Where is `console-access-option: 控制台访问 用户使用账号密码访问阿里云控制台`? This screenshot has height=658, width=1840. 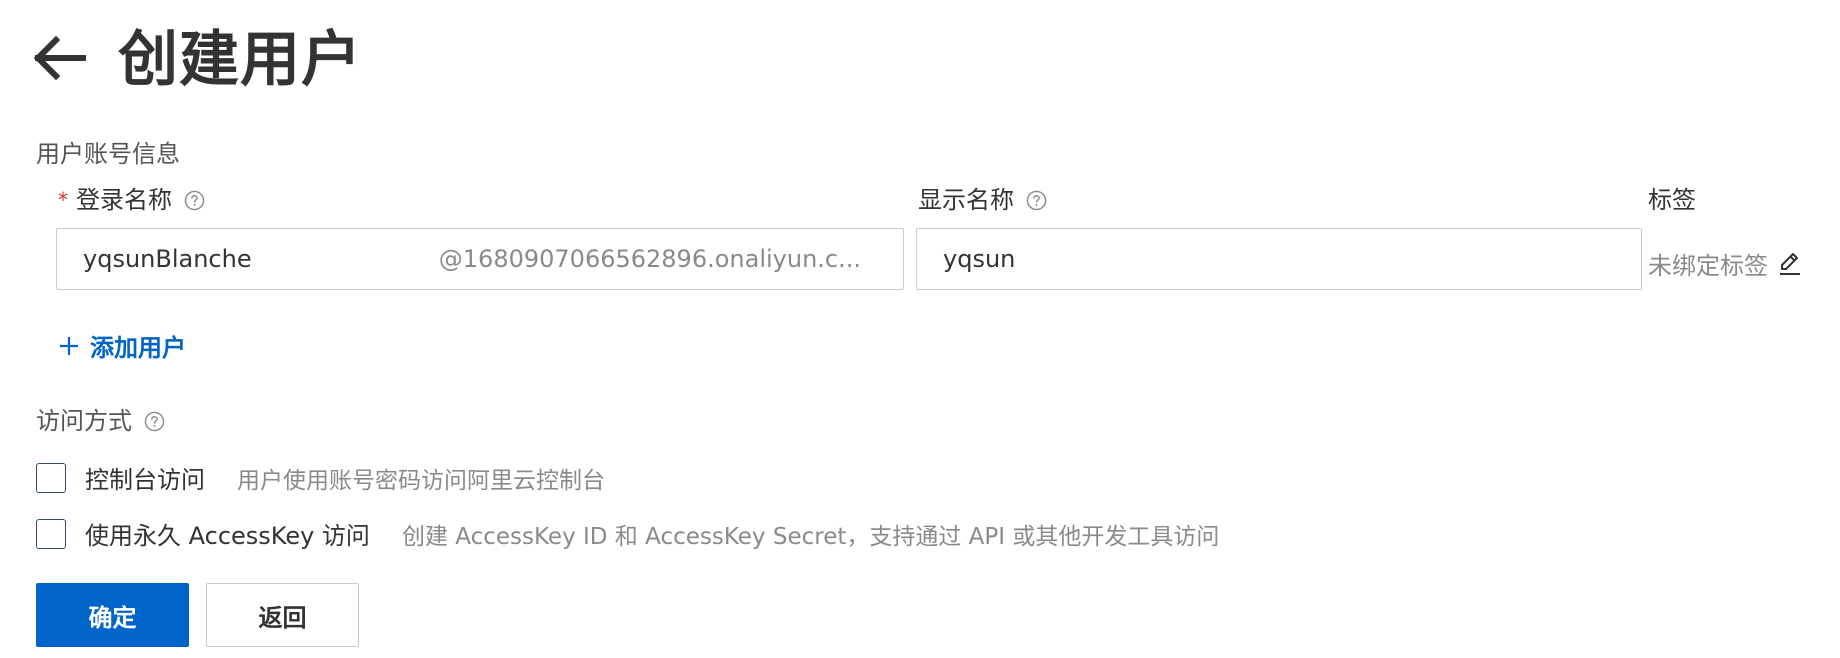 console-access-option: 控制台访问 用户使用账号密码访问阿里云控制台 is located at coordinates (320, 477).